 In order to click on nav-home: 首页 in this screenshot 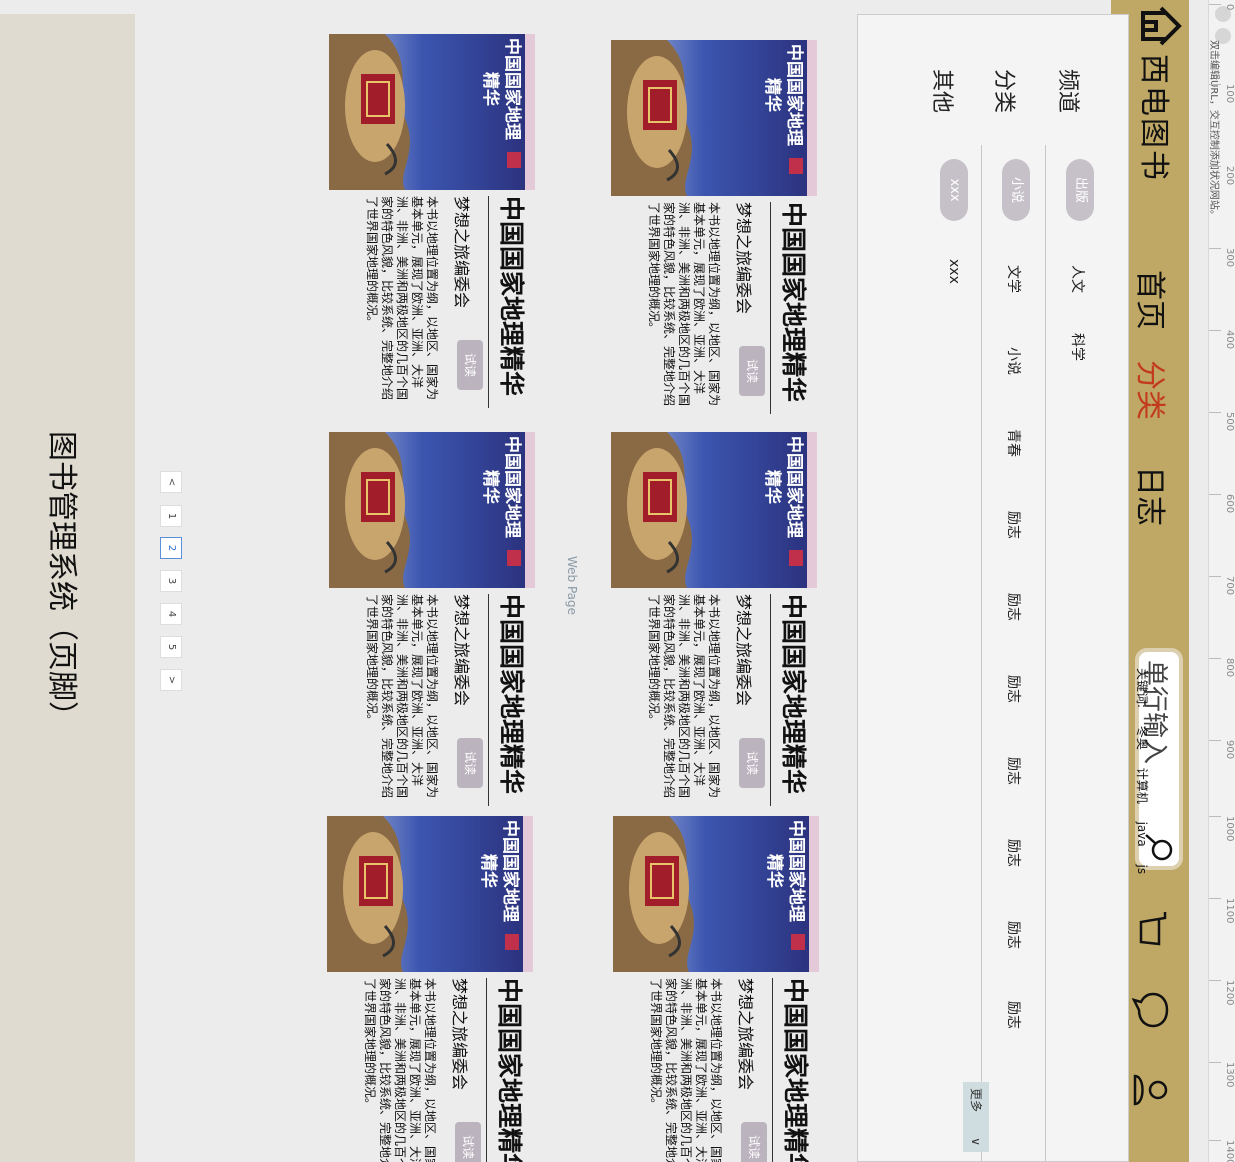, I will do `click(1153, 300)`.